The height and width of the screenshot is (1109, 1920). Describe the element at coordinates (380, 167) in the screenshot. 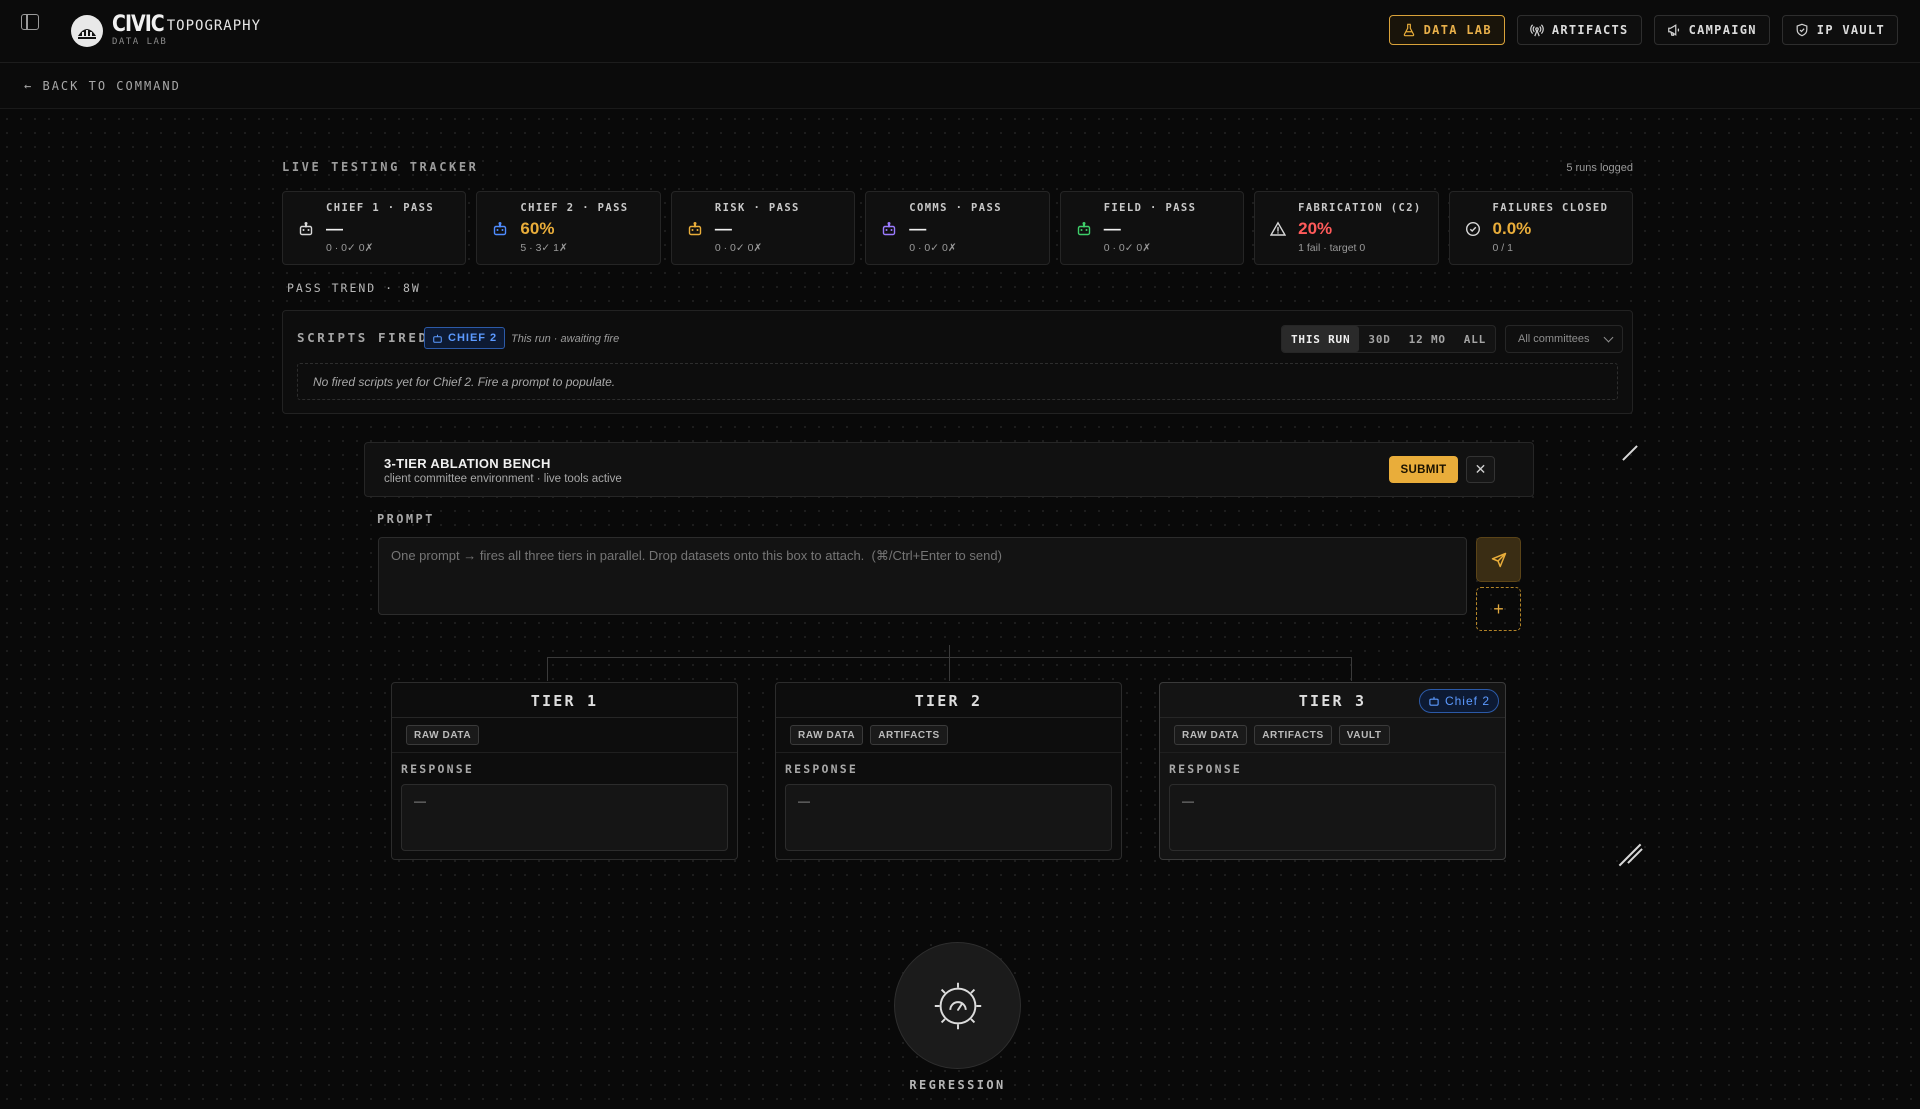

I see `tracker-title: LIVE TESTING TRACKER` at that location.